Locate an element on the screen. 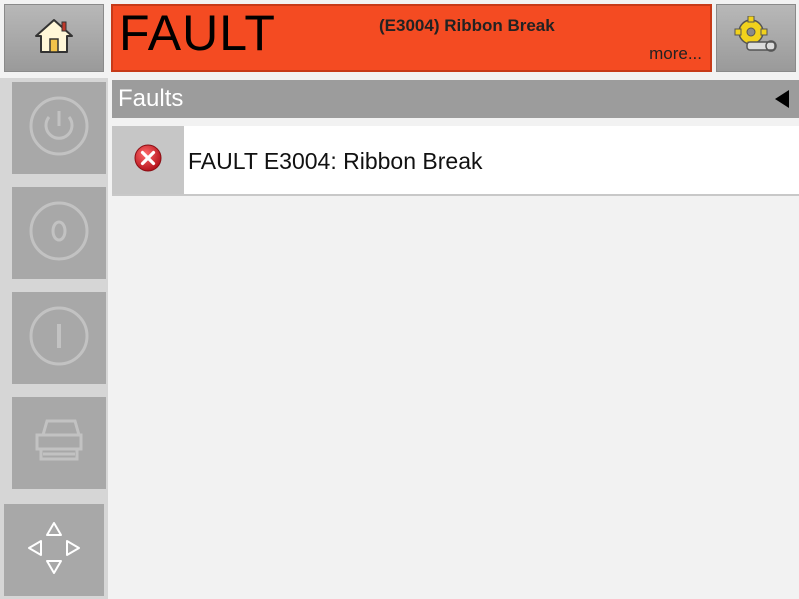  power-icon is located at coordinates (59, 128).